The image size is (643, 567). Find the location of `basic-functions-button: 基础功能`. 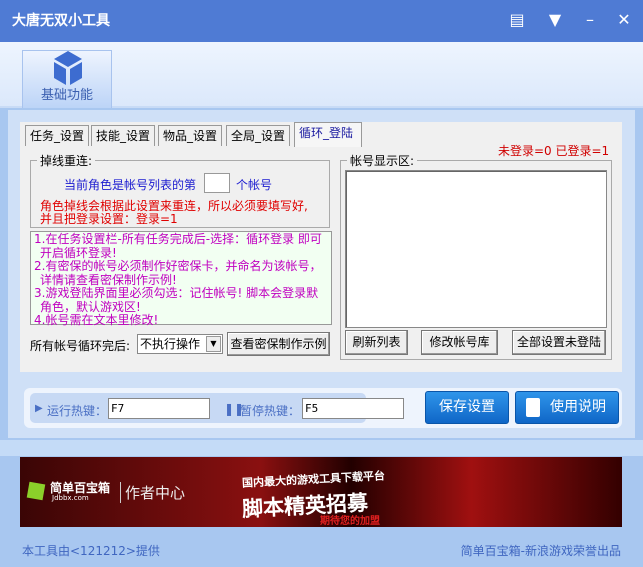

basic-functions-button: 基础功能 is located at coordinates (67, 79).